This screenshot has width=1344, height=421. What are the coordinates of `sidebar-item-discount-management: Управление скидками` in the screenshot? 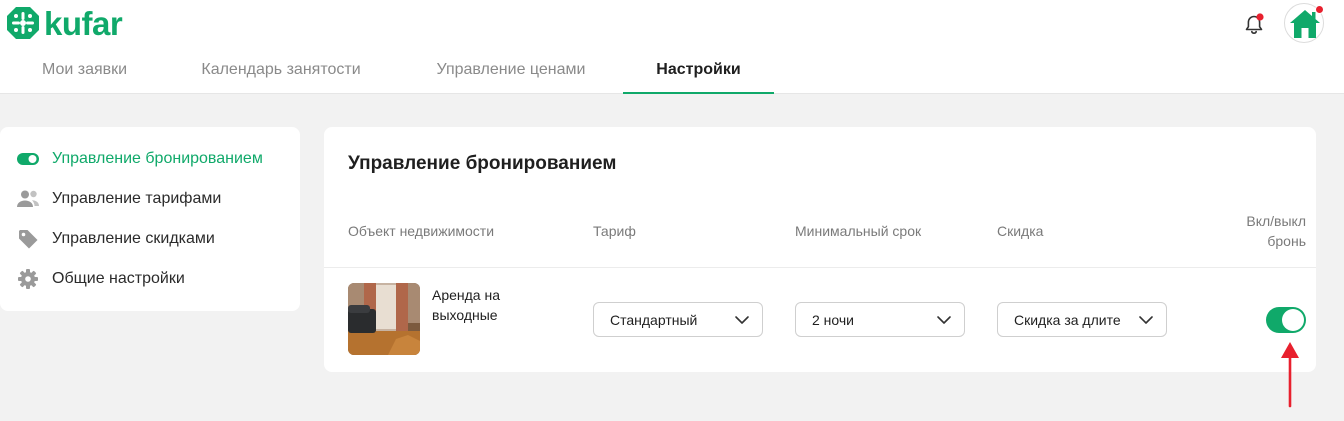 It's located at (115, 239).